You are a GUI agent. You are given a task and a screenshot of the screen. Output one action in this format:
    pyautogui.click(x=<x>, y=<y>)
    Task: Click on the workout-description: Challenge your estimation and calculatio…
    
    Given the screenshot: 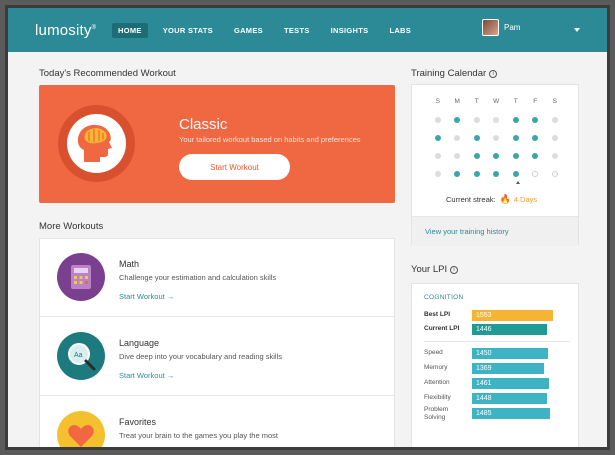 What is the action you would take?
    pyautogui.click(x=198, y=277)
    